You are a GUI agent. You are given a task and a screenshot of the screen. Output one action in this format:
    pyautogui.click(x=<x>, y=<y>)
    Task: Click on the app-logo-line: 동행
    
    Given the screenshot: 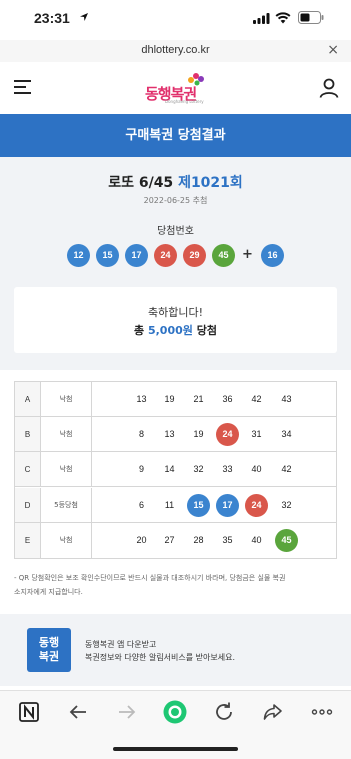 What is the action you would take?
    pyautogui.click(x=49, y=642)
    